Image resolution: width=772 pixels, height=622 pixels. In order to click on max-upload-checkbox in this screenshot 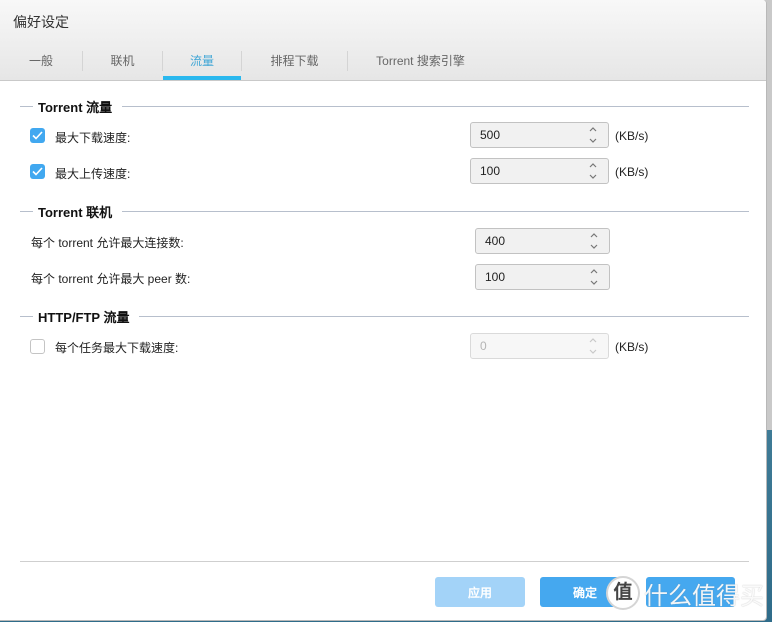, I will do `click(37, 171)`.